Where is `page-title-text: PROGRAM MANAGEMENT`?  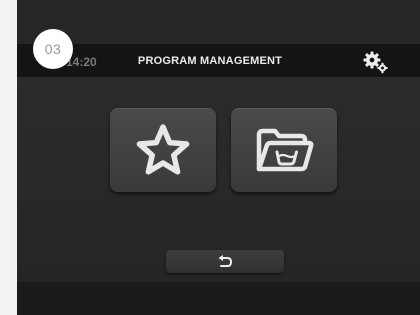
page-title-text: PROGRAM MANAGEMENT is located at coordinates (210, 61).